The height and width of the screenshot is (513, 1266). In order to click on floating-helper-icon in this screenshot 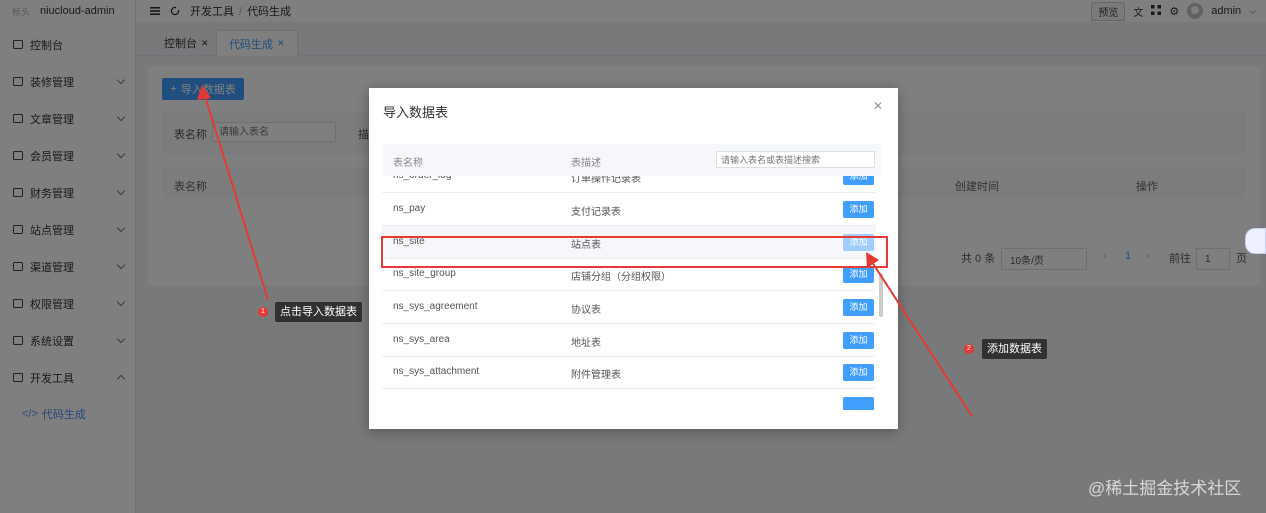, I will do `click(1255, 241)`.